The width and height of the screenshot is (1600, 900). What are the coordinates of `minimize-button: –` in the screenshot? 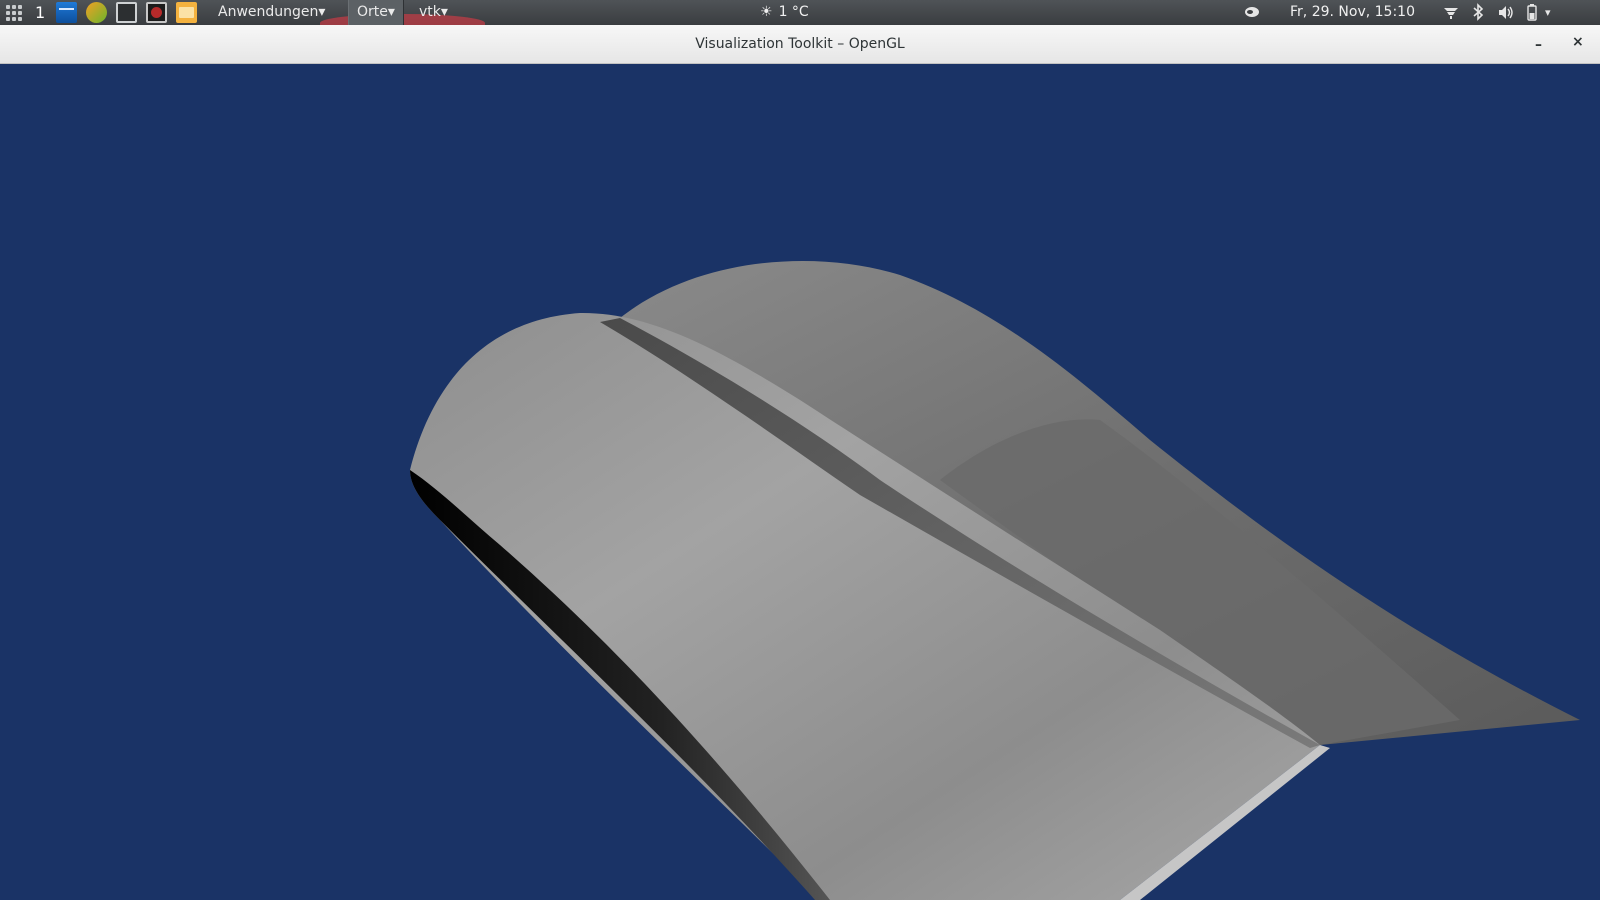 It's located at (1538, 45).